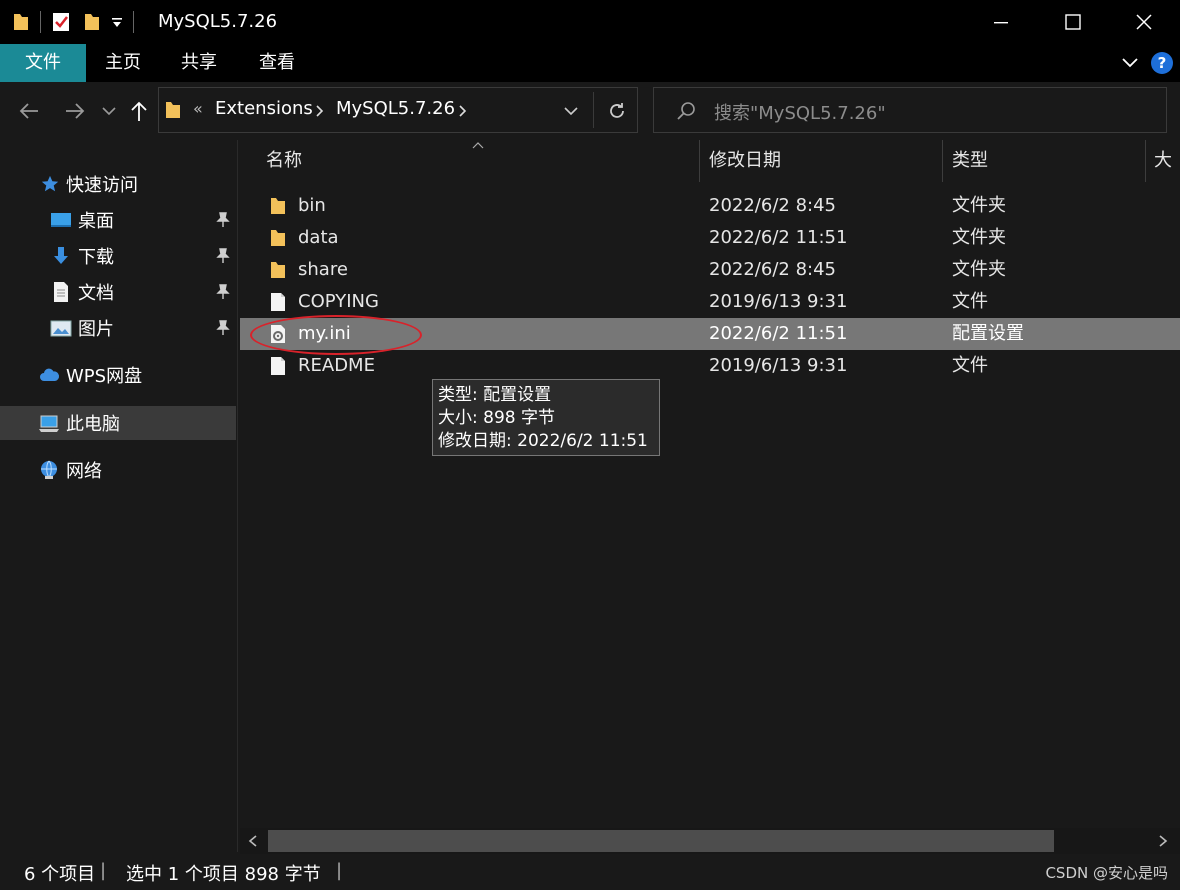 The height and width of the screenshot is (890, 1180). Describe the element at coordinates (324, 333) in the screenshot. I see `file-name: my.ini` at that location.